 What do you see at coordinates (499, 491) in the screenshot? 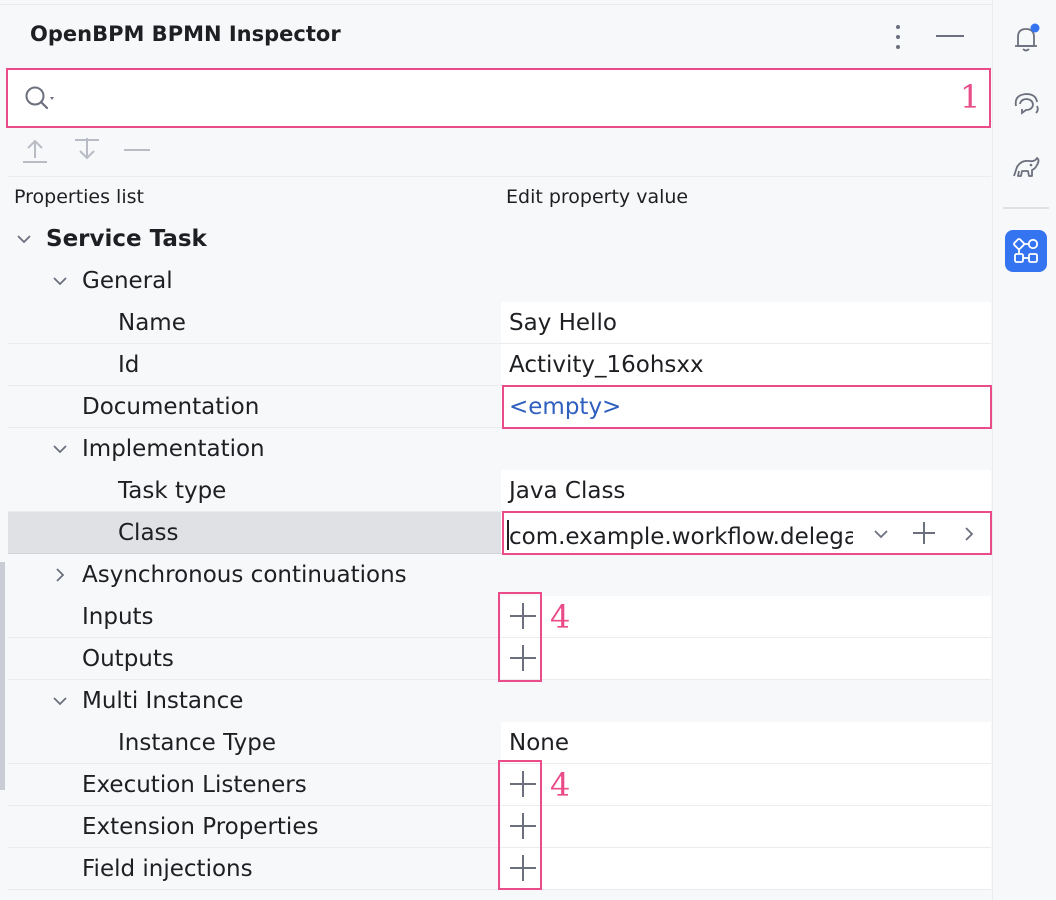
I see `tree-row-task-type: Task type Java Class` at bounding box center [499, 491].